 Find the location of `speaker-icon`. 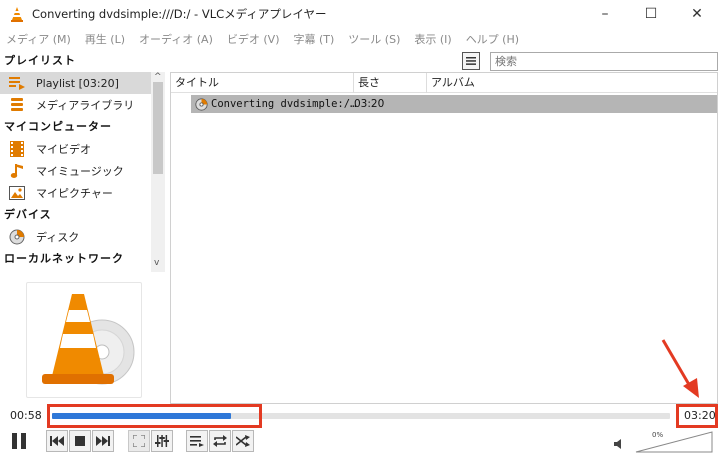

speaker-icon is located at coordinates (620, 444).